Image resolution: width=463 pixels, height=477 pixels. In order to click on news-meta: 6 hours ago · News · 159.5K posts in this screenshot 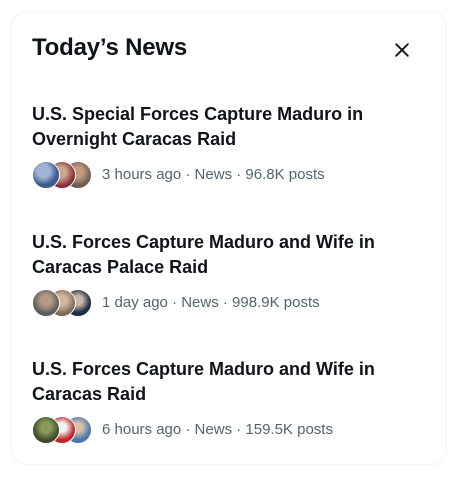, I will do `click(229, 430)`.